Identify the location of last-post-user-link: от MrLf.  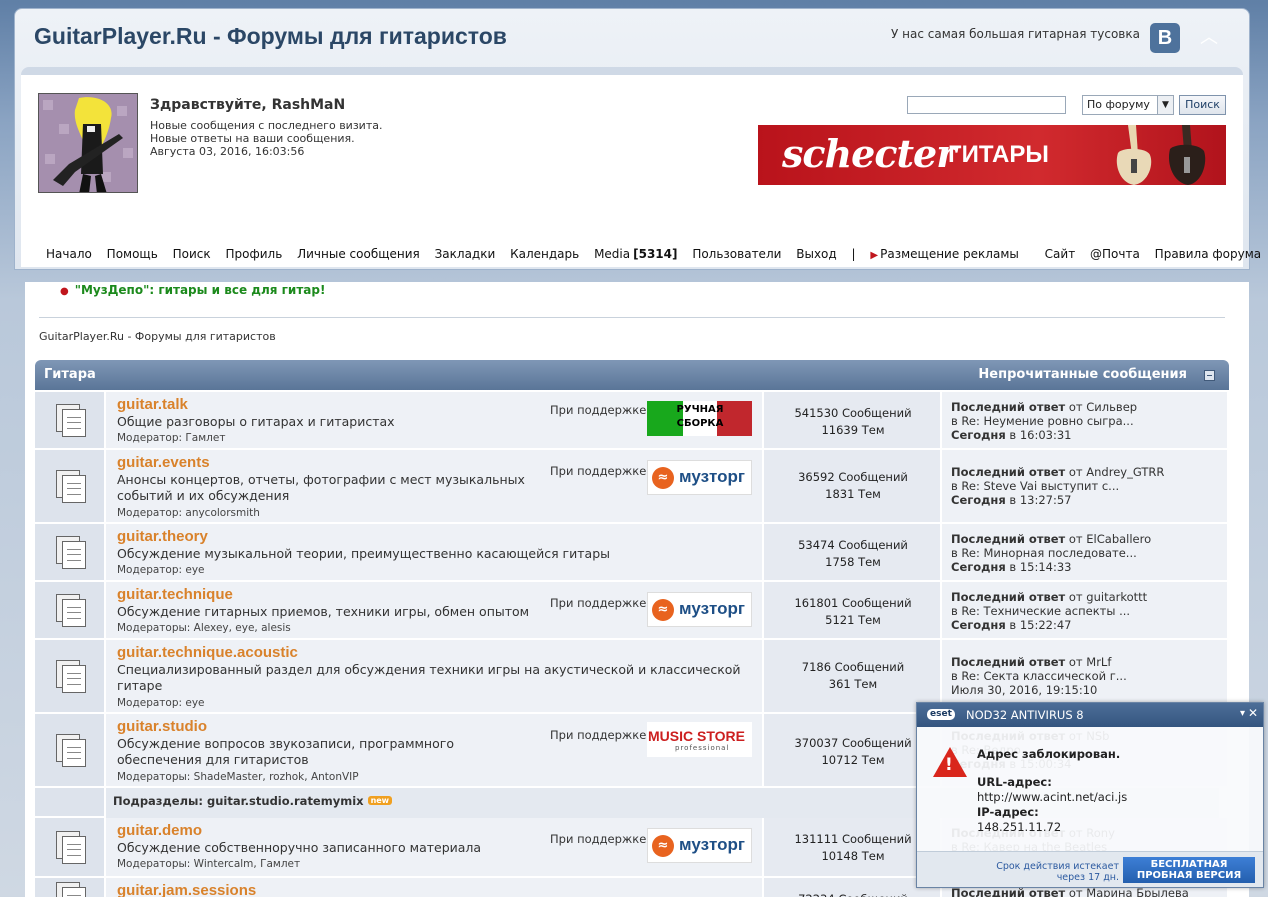
(1090, 662).